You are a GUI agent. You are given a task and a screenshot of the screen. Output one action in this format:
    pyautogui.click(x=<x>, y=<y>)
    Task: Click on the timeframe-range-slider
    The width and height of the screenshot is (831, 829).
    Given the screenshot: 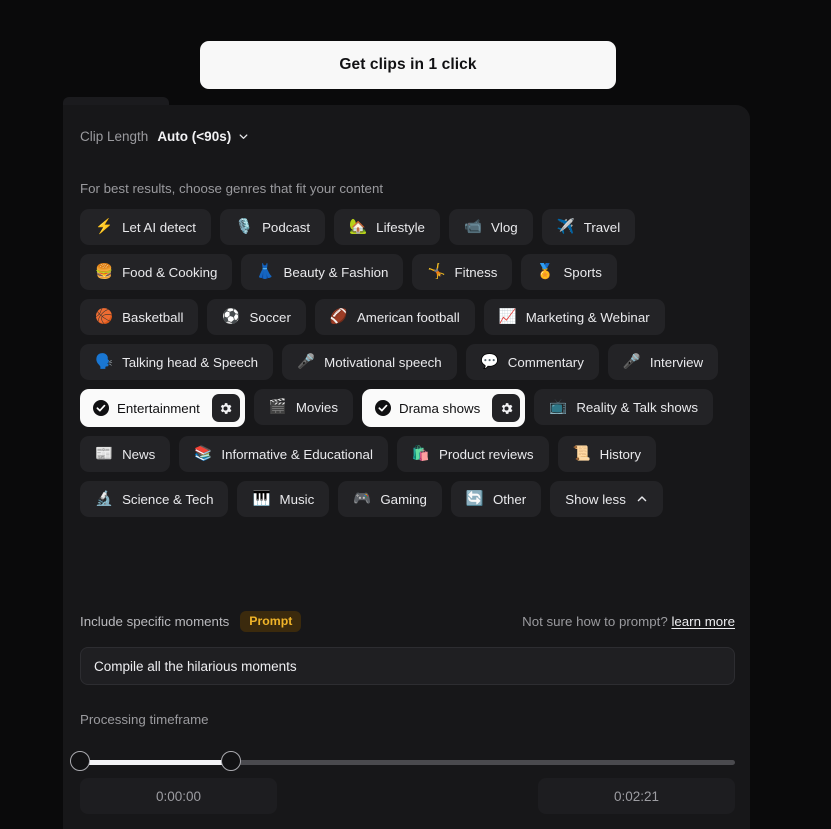 What is the action you would take?
    pyautogui.click(x=402, y=762)
    